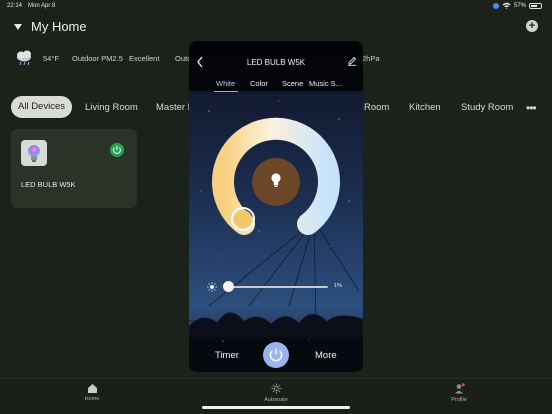 This screenshot has height=414, width=552. Describe the element at coordinates (92, 388) in the screenshot. I see `home-icon` at that location.